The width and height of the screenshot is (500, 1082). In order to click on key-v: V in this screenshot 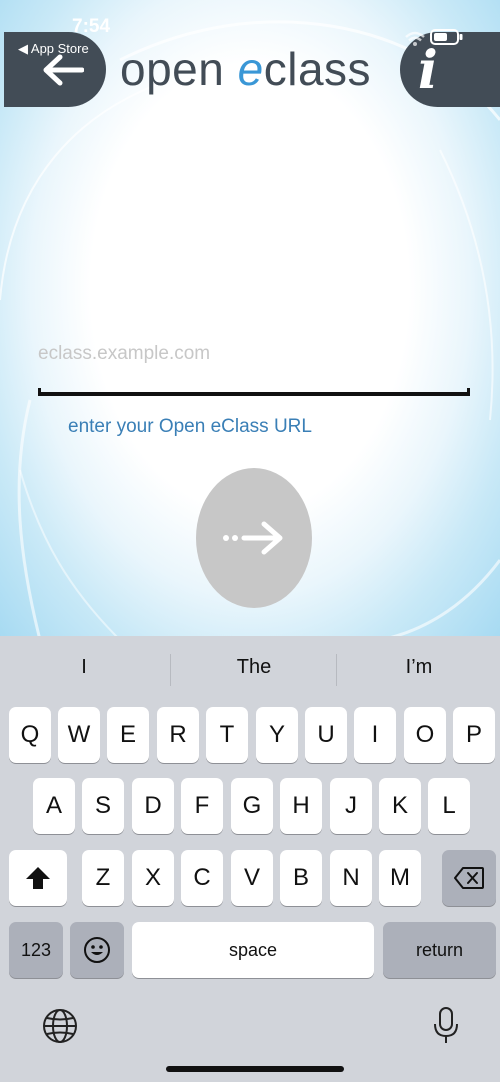, I will do `click(252, 878)`.